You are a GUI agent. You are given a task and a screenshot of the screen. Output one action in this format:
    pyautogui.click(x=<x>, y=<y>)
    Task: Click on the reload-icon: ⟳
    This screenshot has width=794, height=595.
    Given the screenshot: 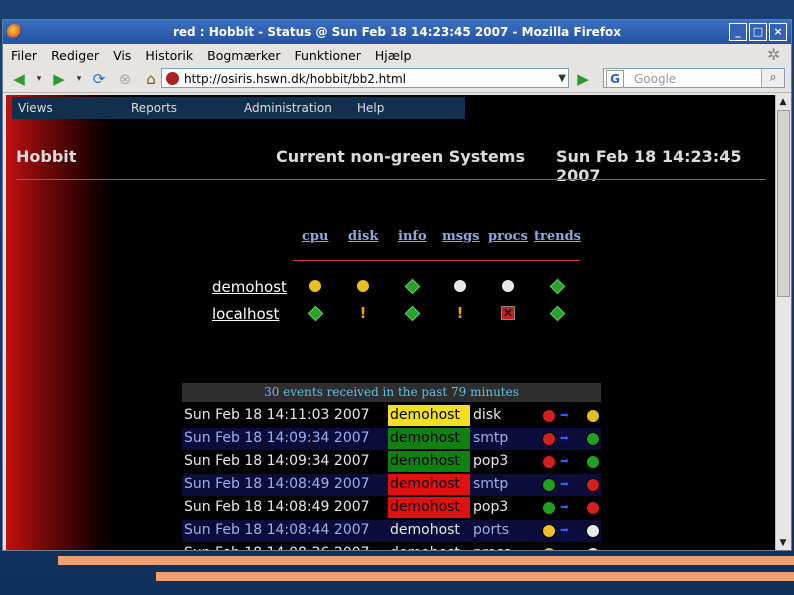 What is the action you would take?
    pyautogui.click(x=99, y=79)
    